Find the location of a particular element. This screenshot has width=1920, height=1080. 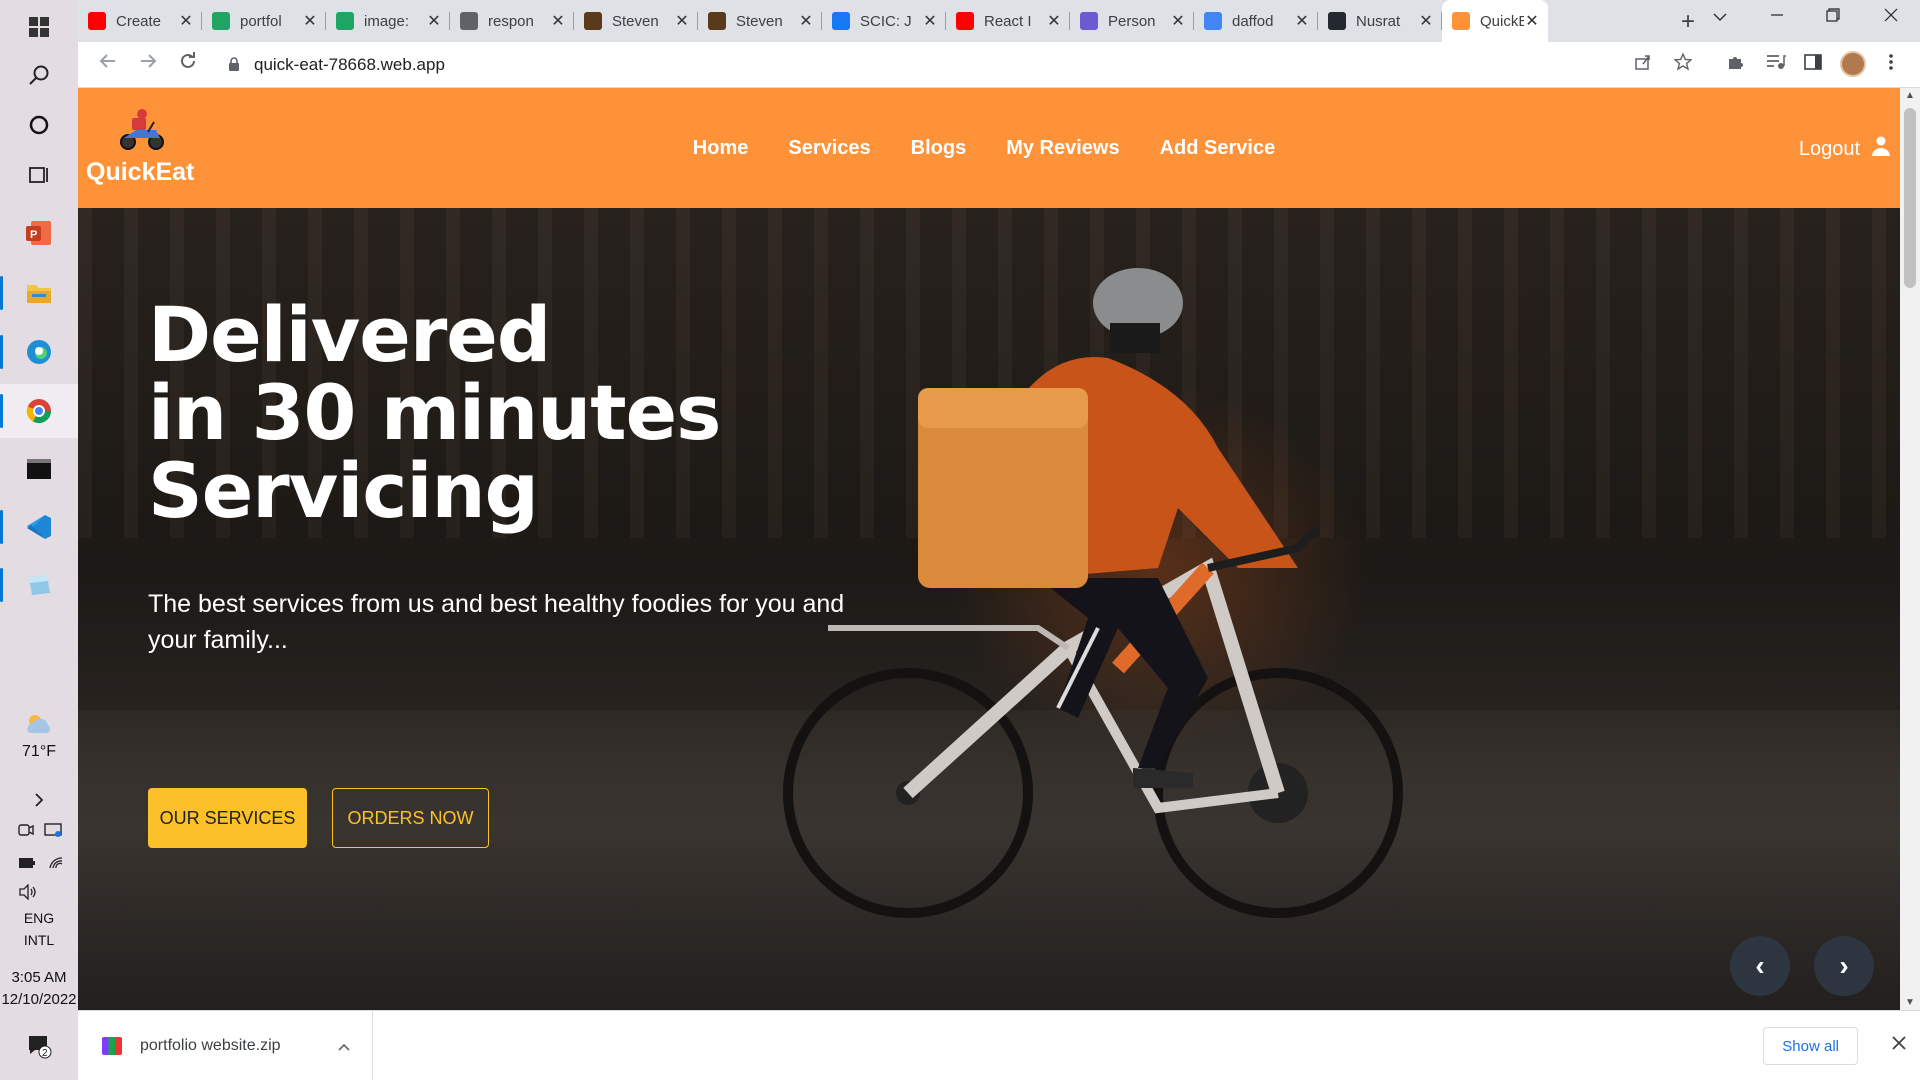

profile-avatar is located at coordinates (1853, 64).